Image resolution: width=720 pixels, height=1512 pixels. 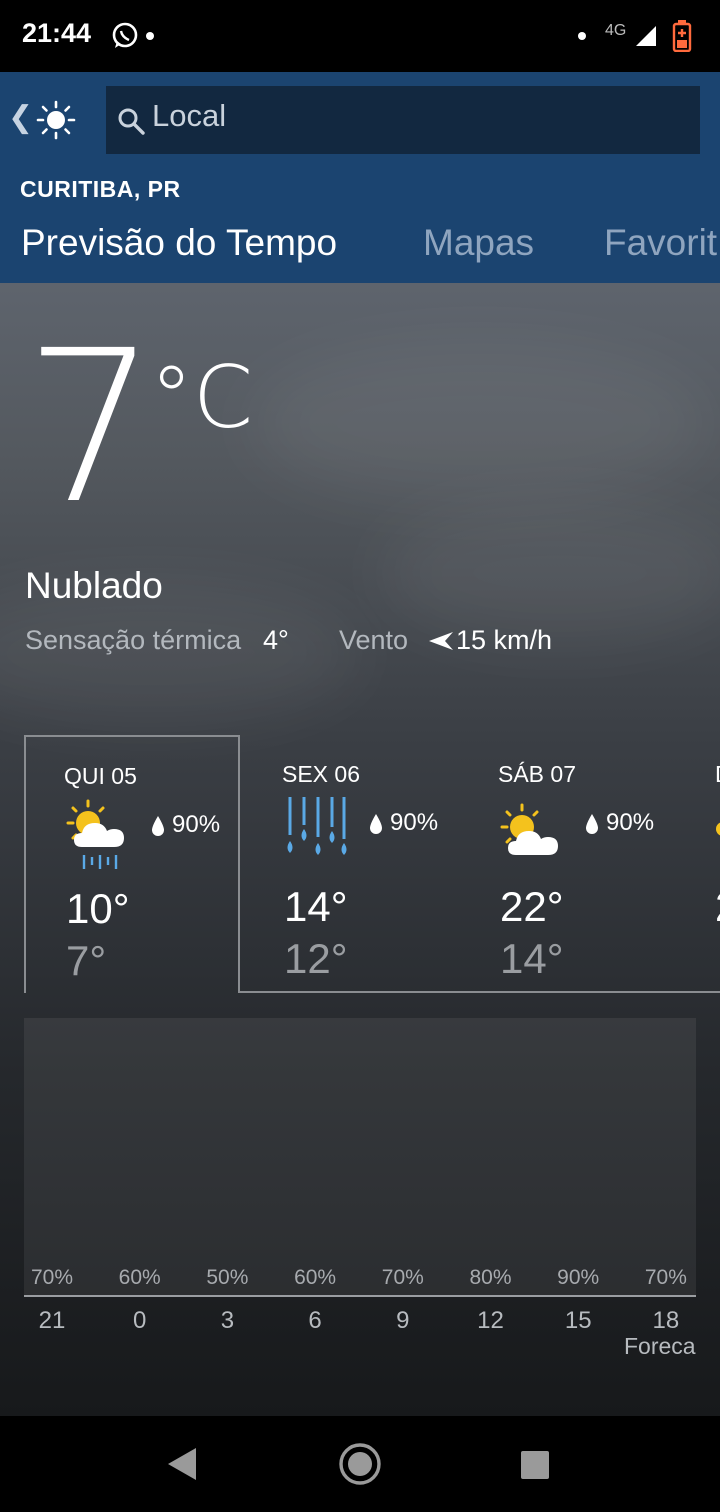 I want to click on signal-icon, so click(x=646, y=36).